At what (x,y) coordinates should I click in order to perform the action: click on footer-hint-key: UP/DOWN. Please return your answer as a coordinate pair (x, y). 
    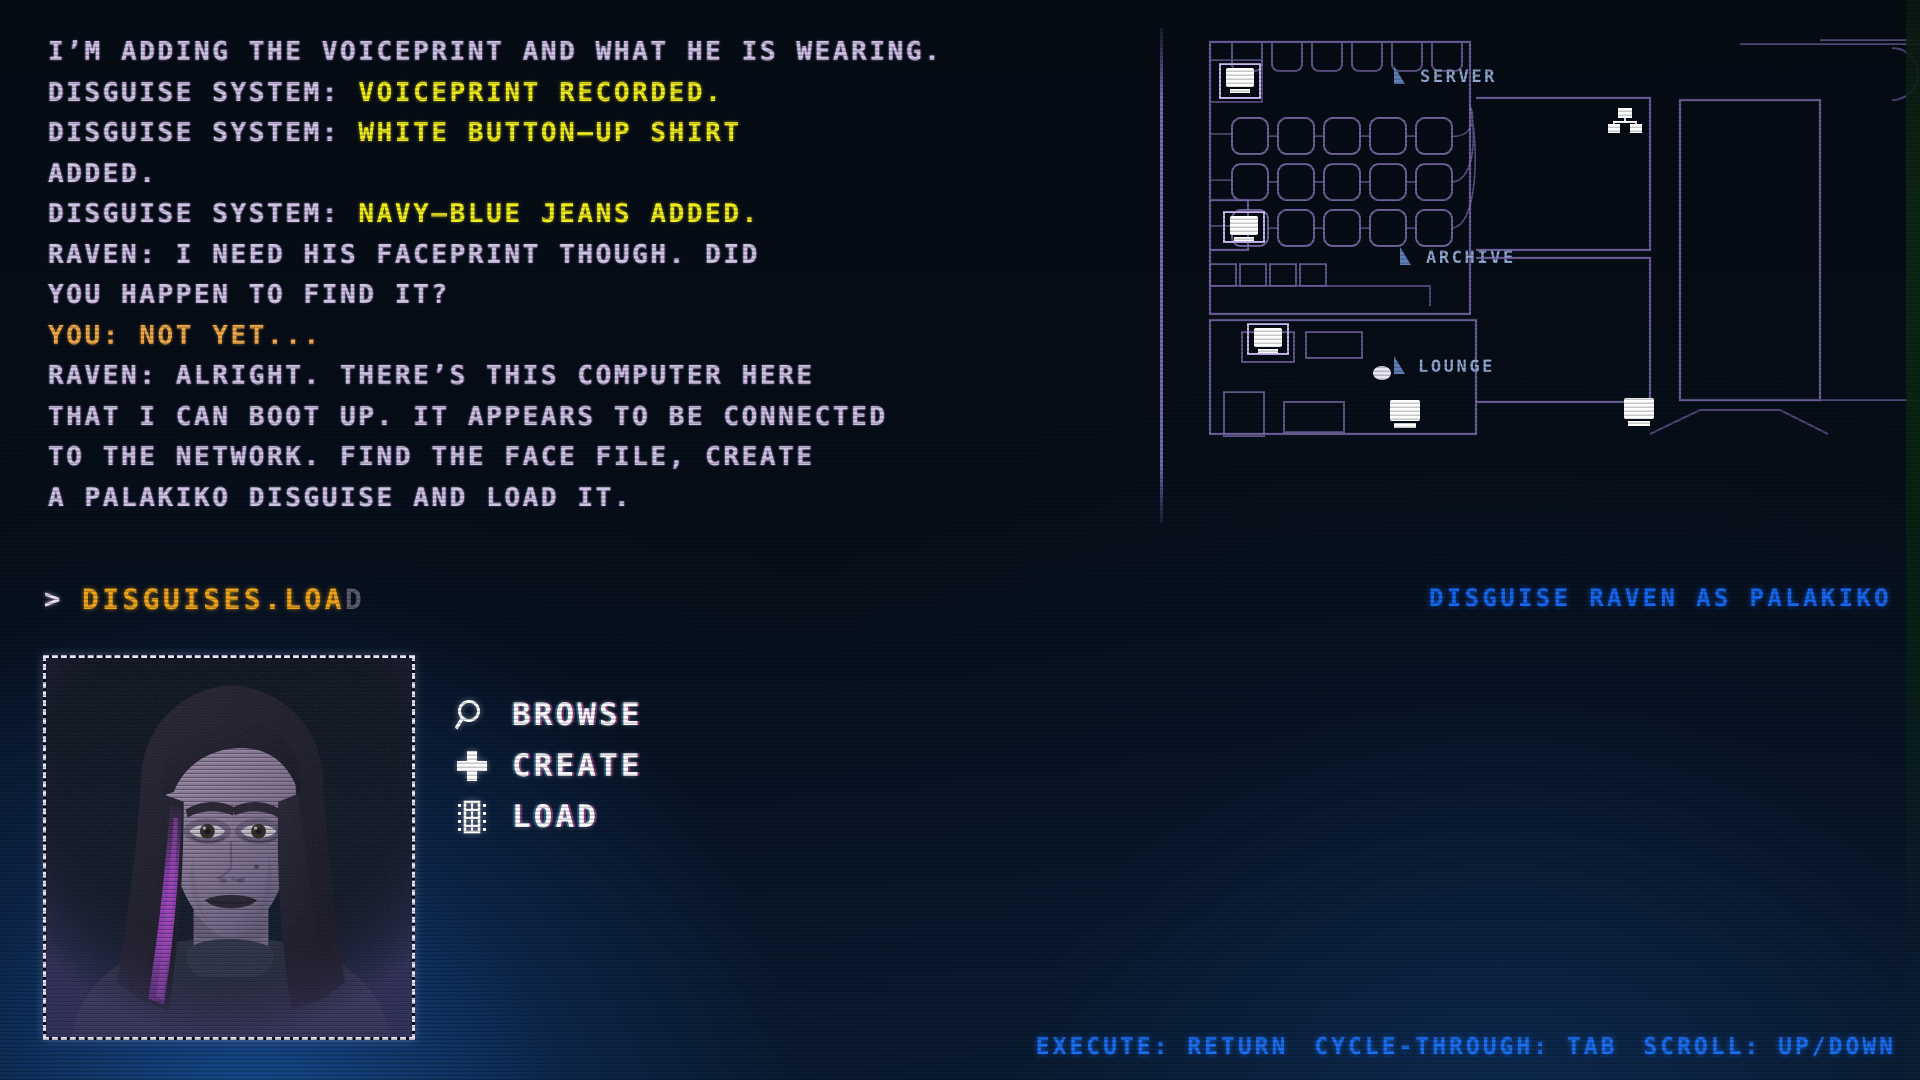
    Looking at the image, I should click on (1837, 1047).